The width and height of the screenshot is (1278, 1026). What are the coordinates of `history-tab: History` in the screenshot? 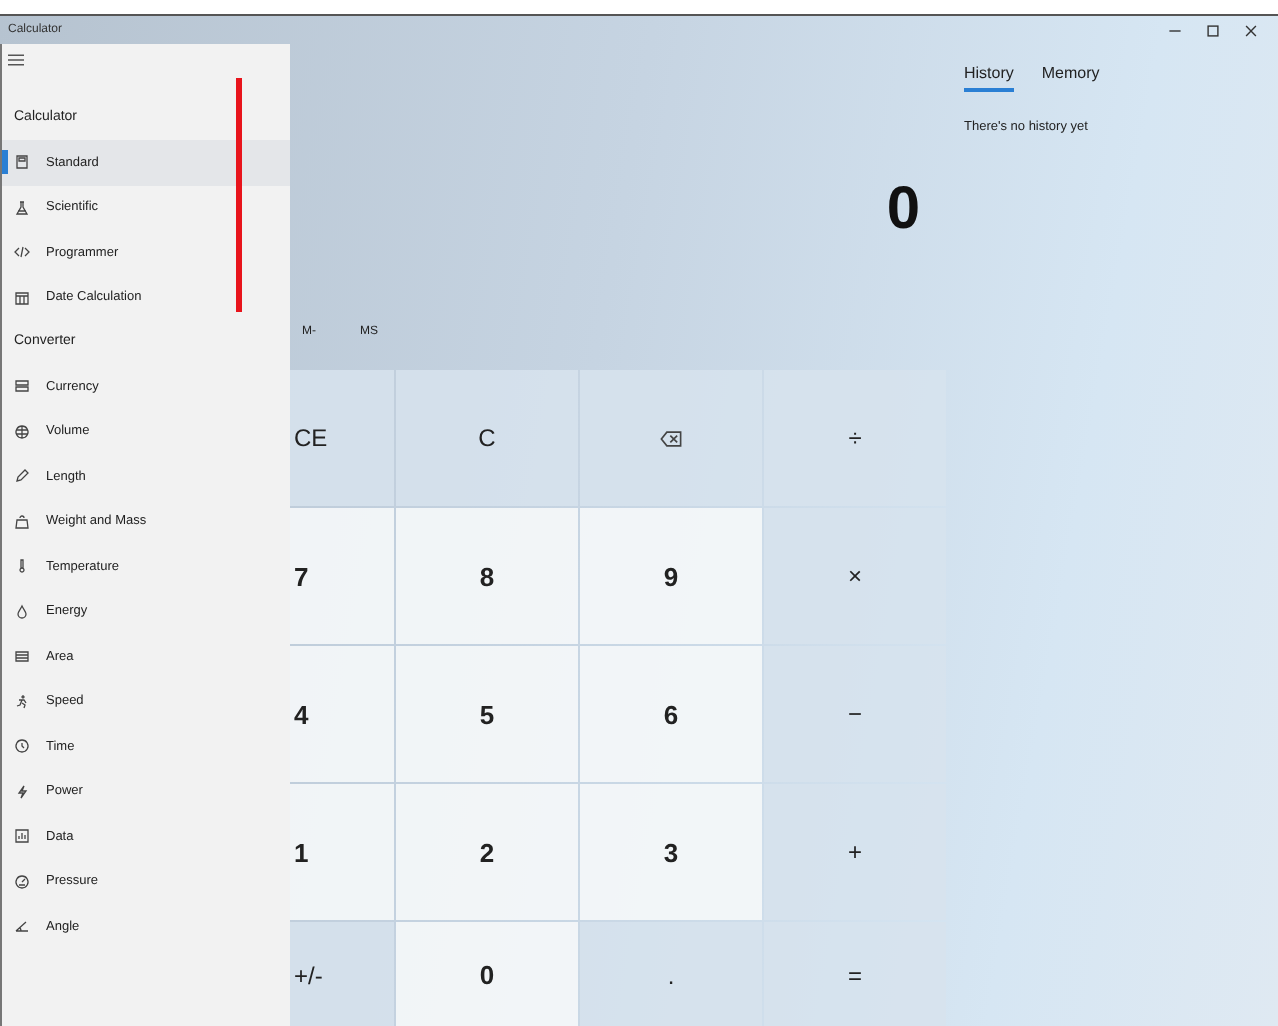 It's located at (989, 78).